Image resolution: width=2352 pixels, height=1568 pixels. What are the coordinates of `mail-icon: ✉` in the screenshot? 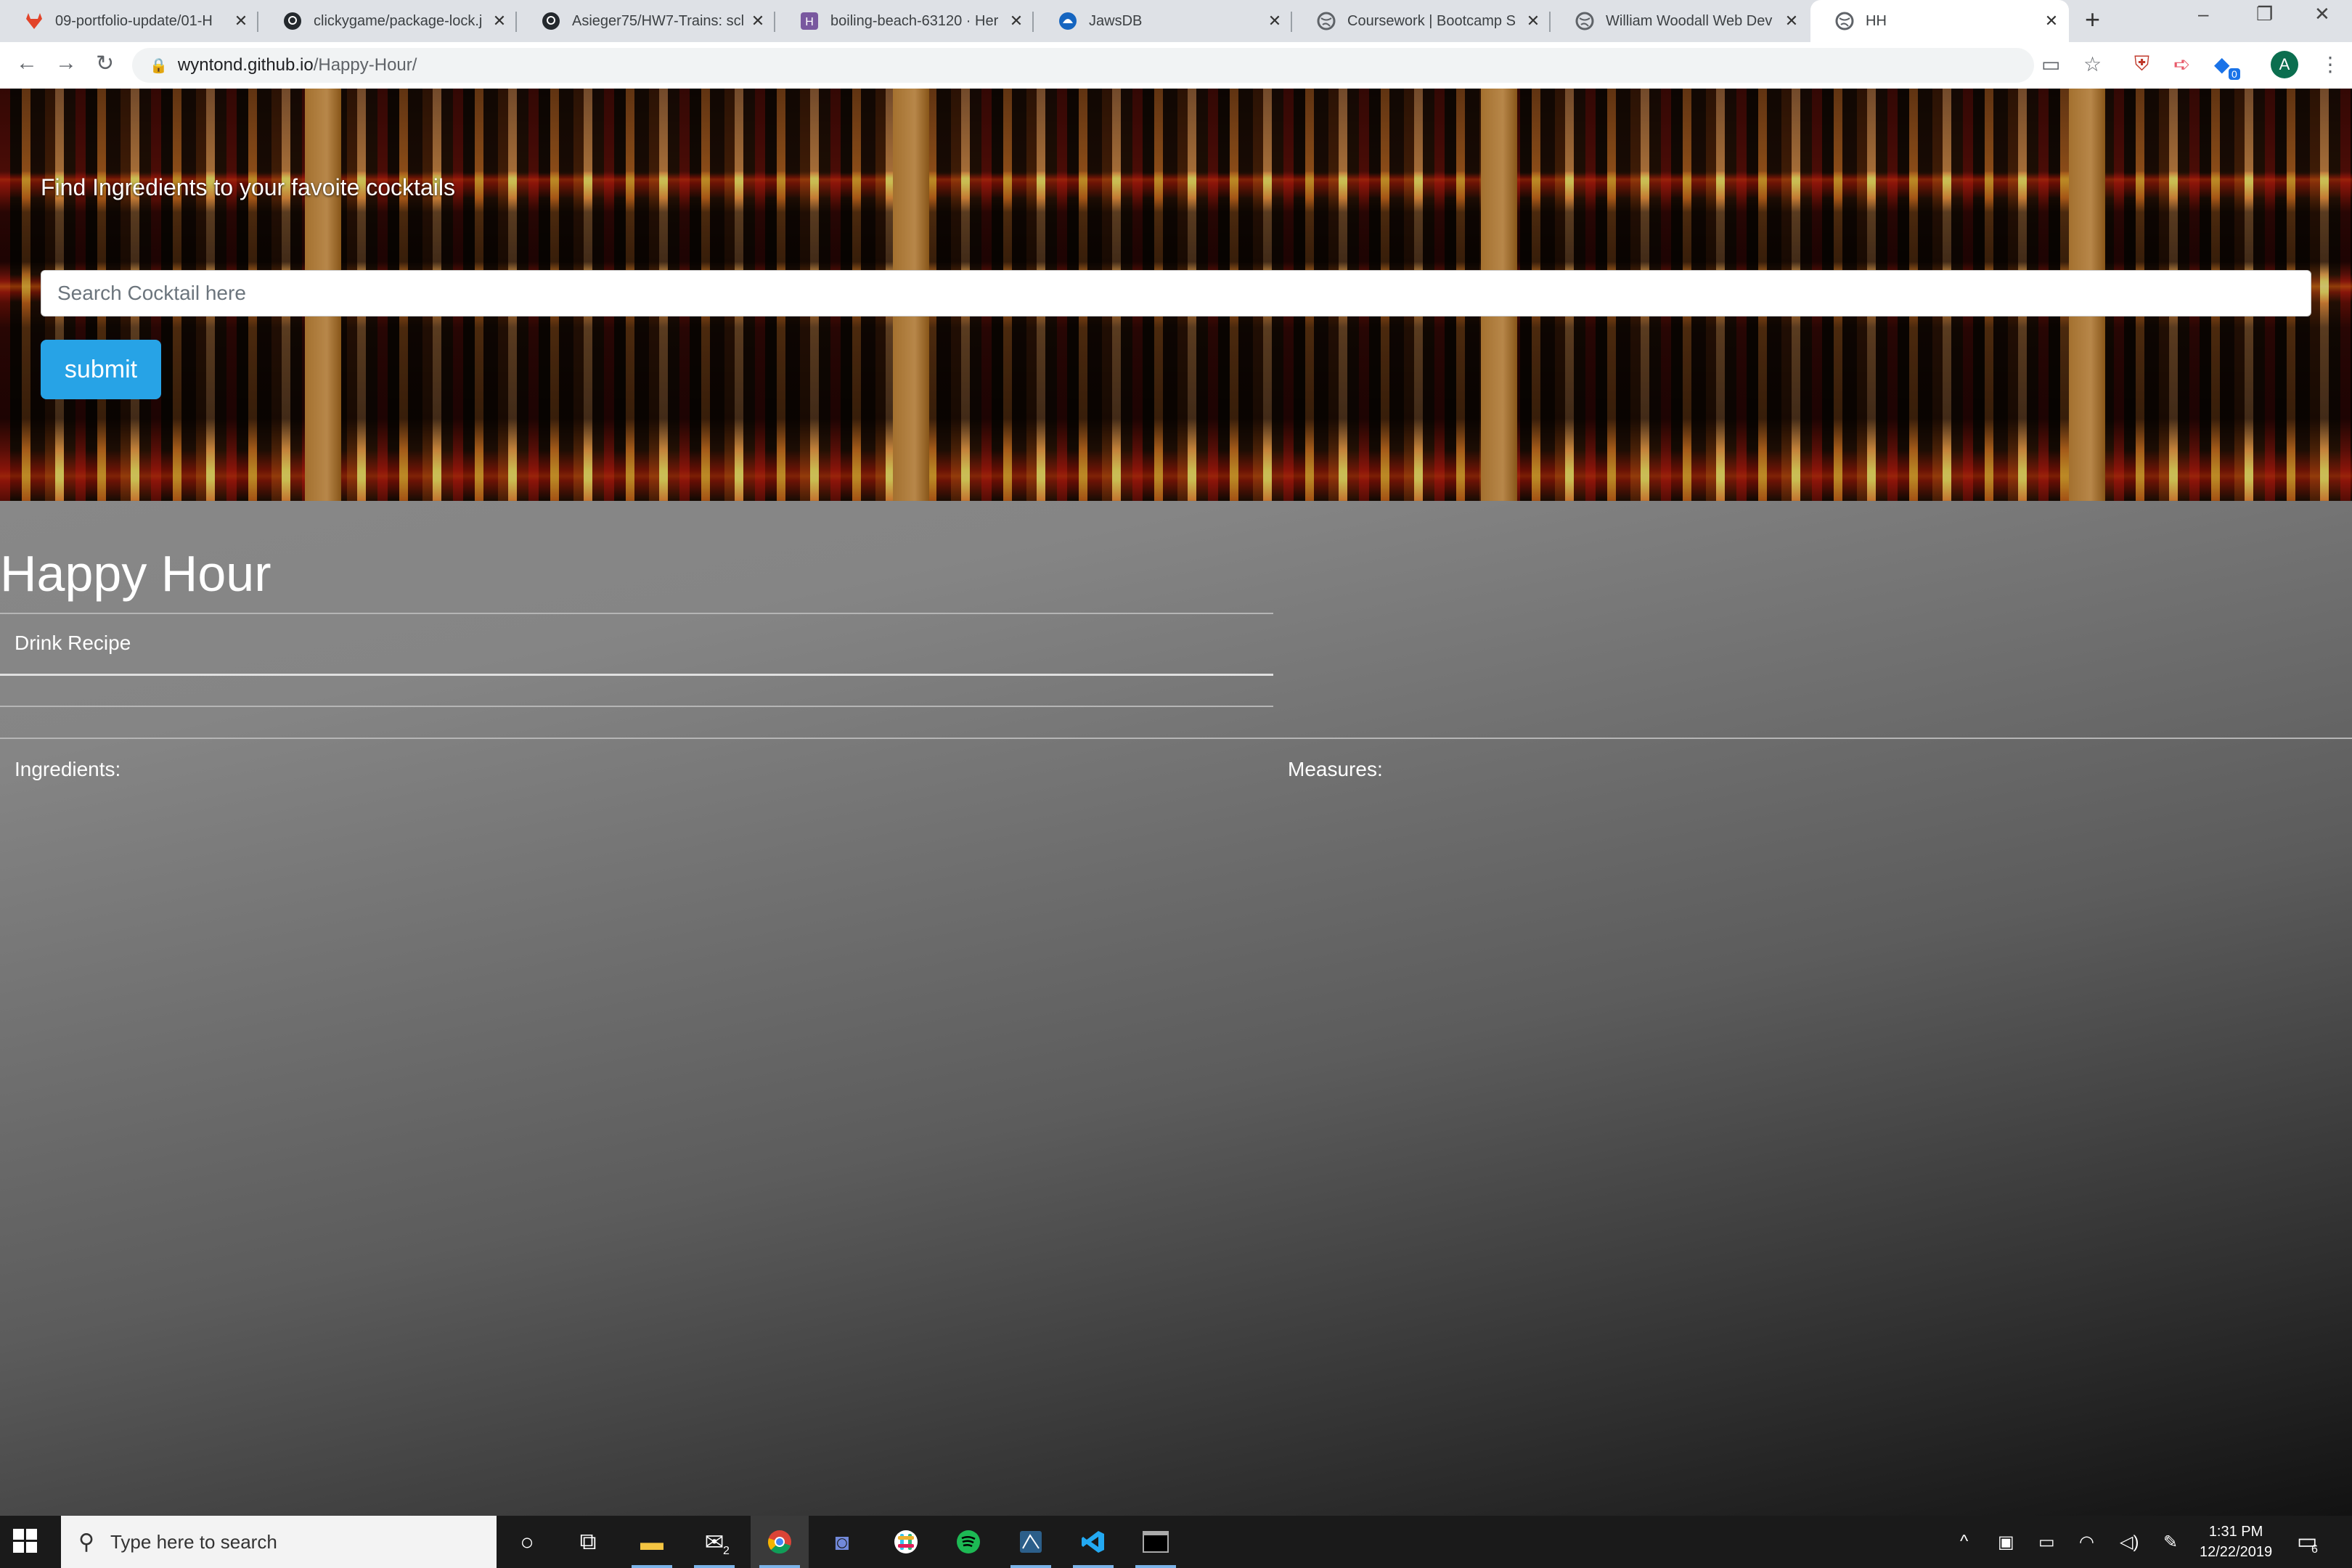 It's located at (714, 1542).